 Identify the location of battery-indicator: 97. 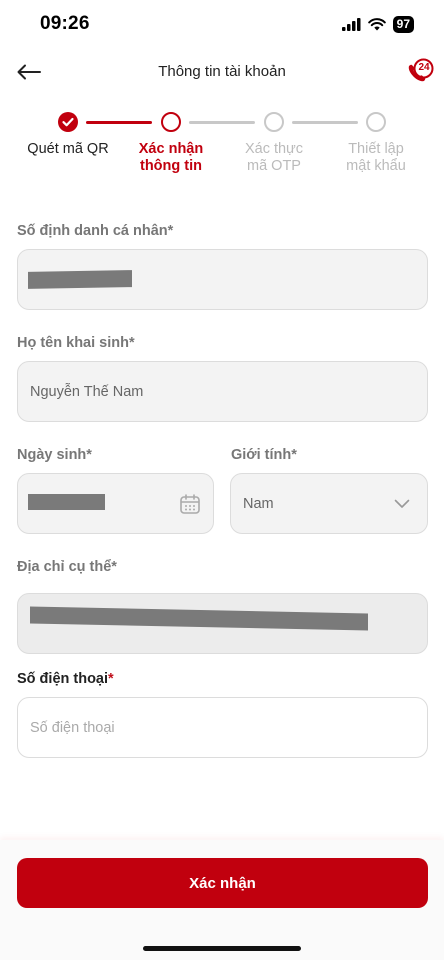
(403, 24).